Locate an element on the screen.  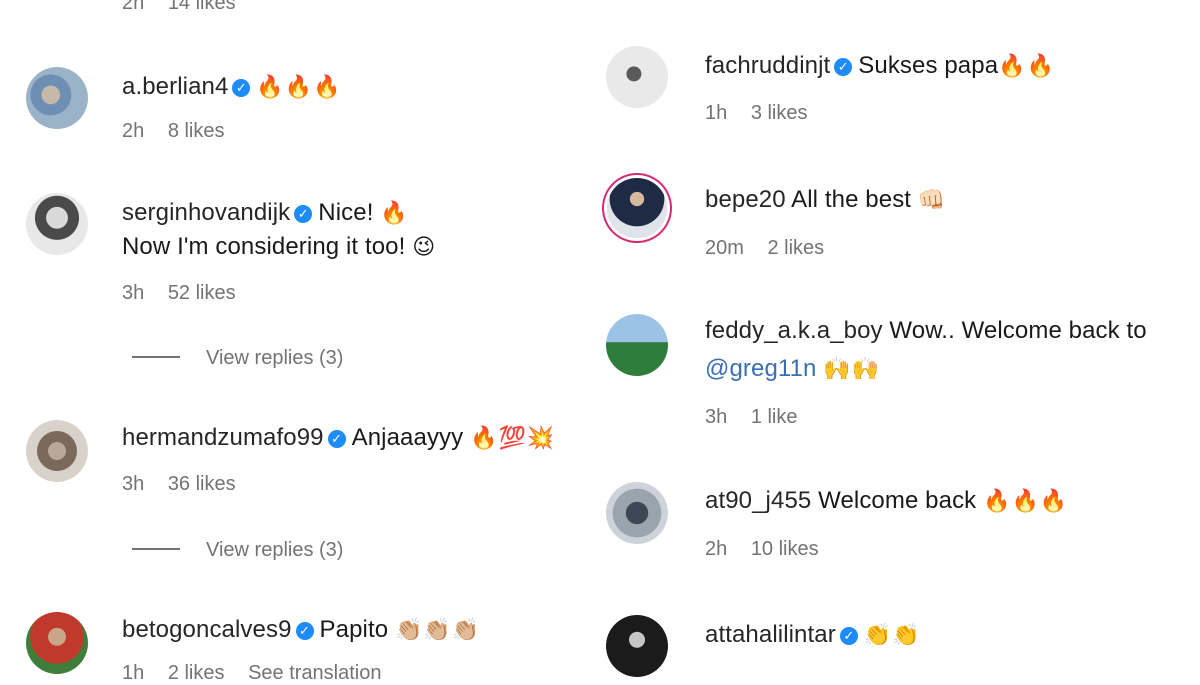
time: 20m is located at coordinates (724, 248).